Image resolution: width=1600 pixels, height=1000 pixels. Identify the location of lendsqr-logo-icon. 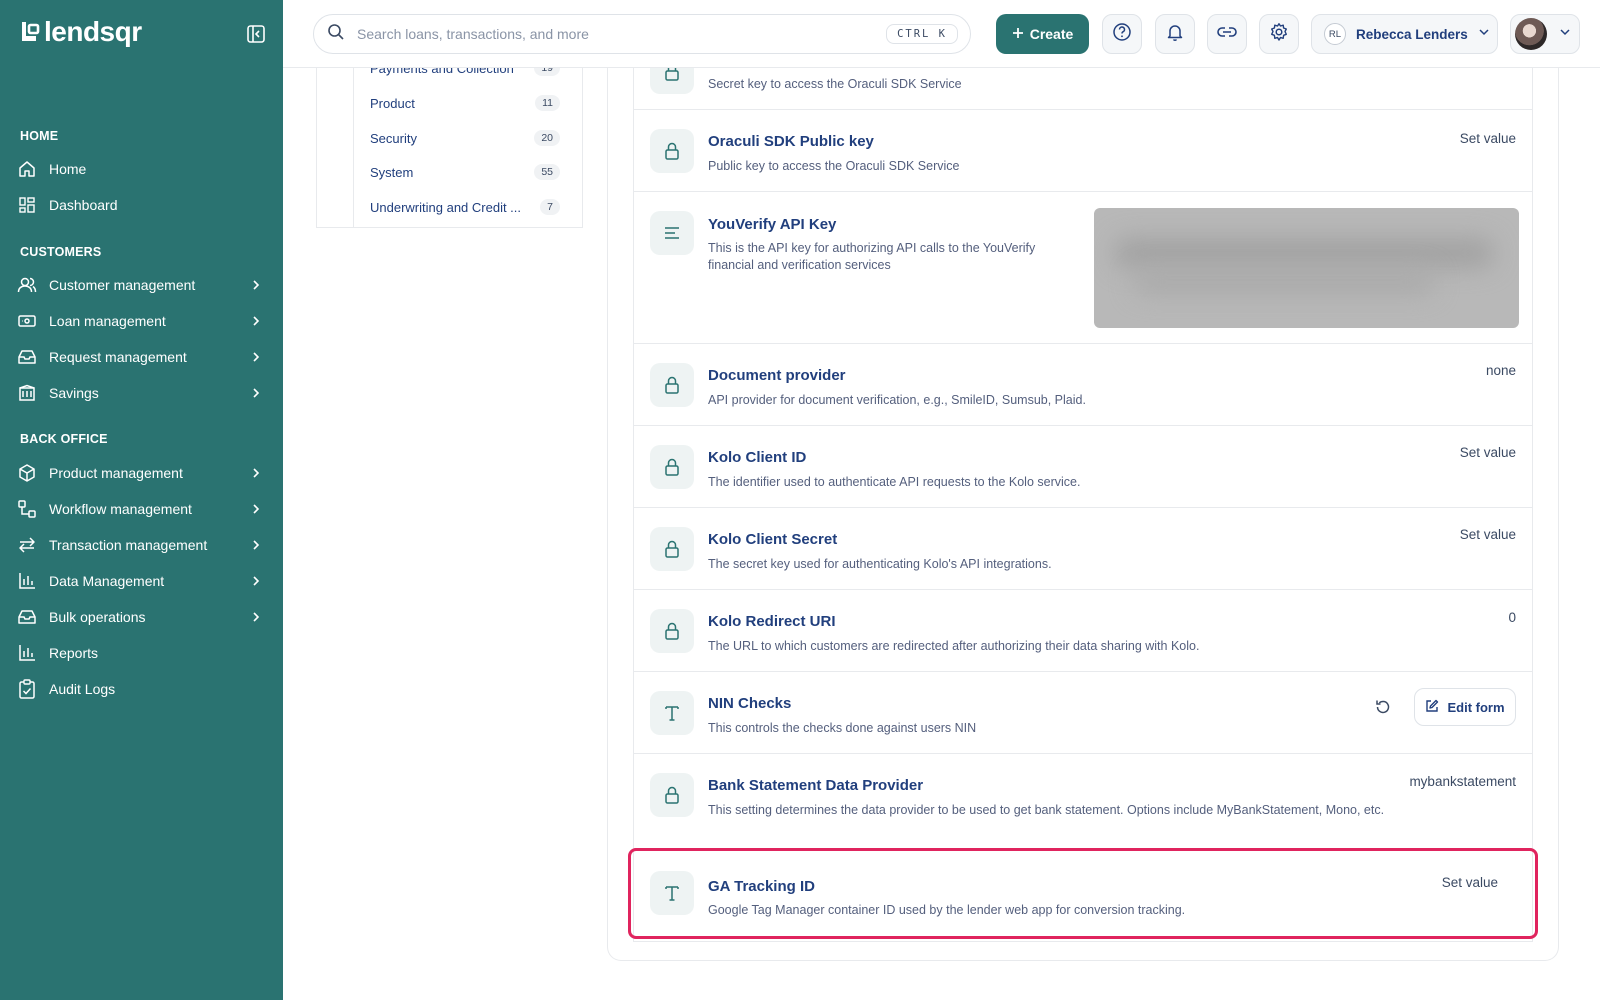
(30, 32).